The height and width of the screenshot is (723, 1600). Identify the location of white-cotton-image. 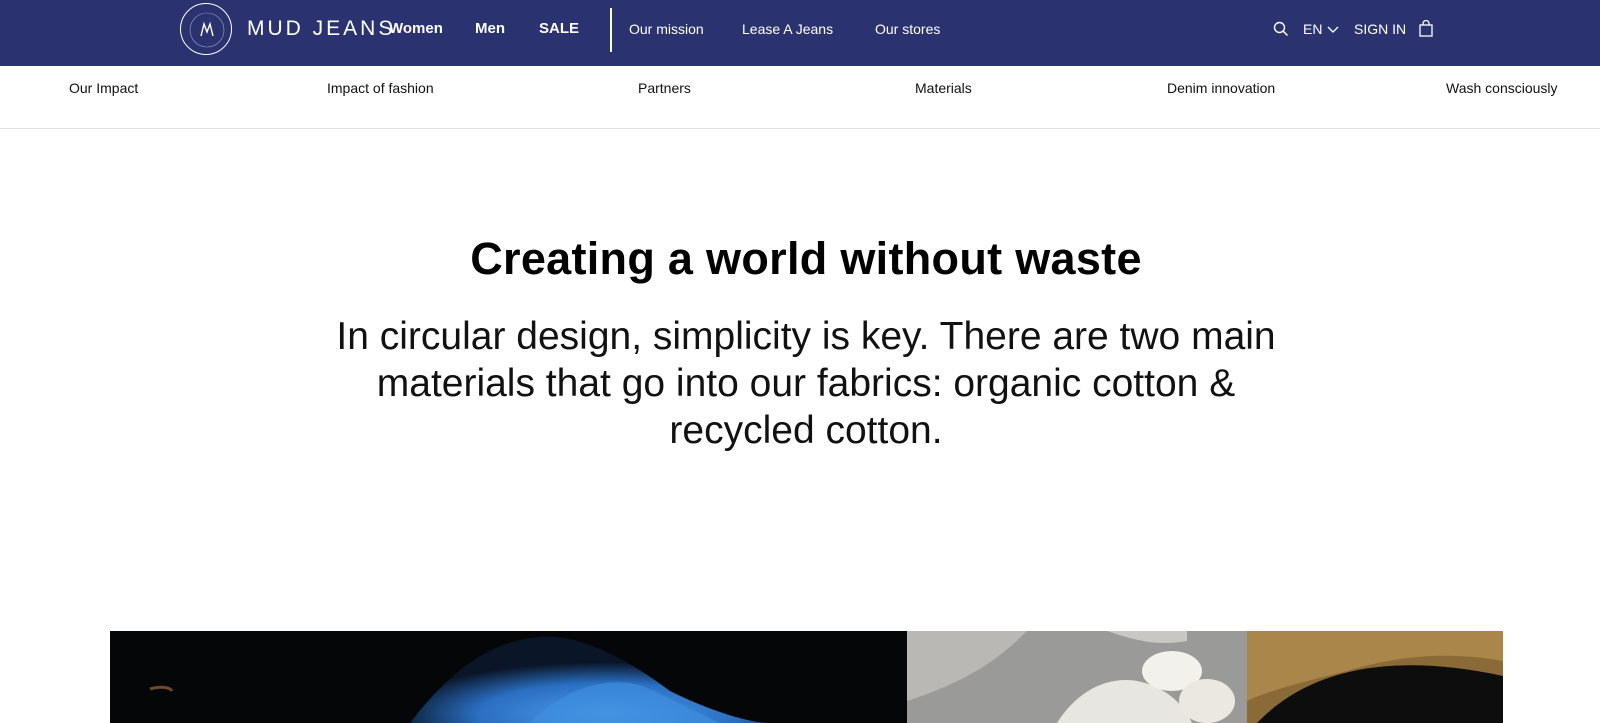
(1077, 677).